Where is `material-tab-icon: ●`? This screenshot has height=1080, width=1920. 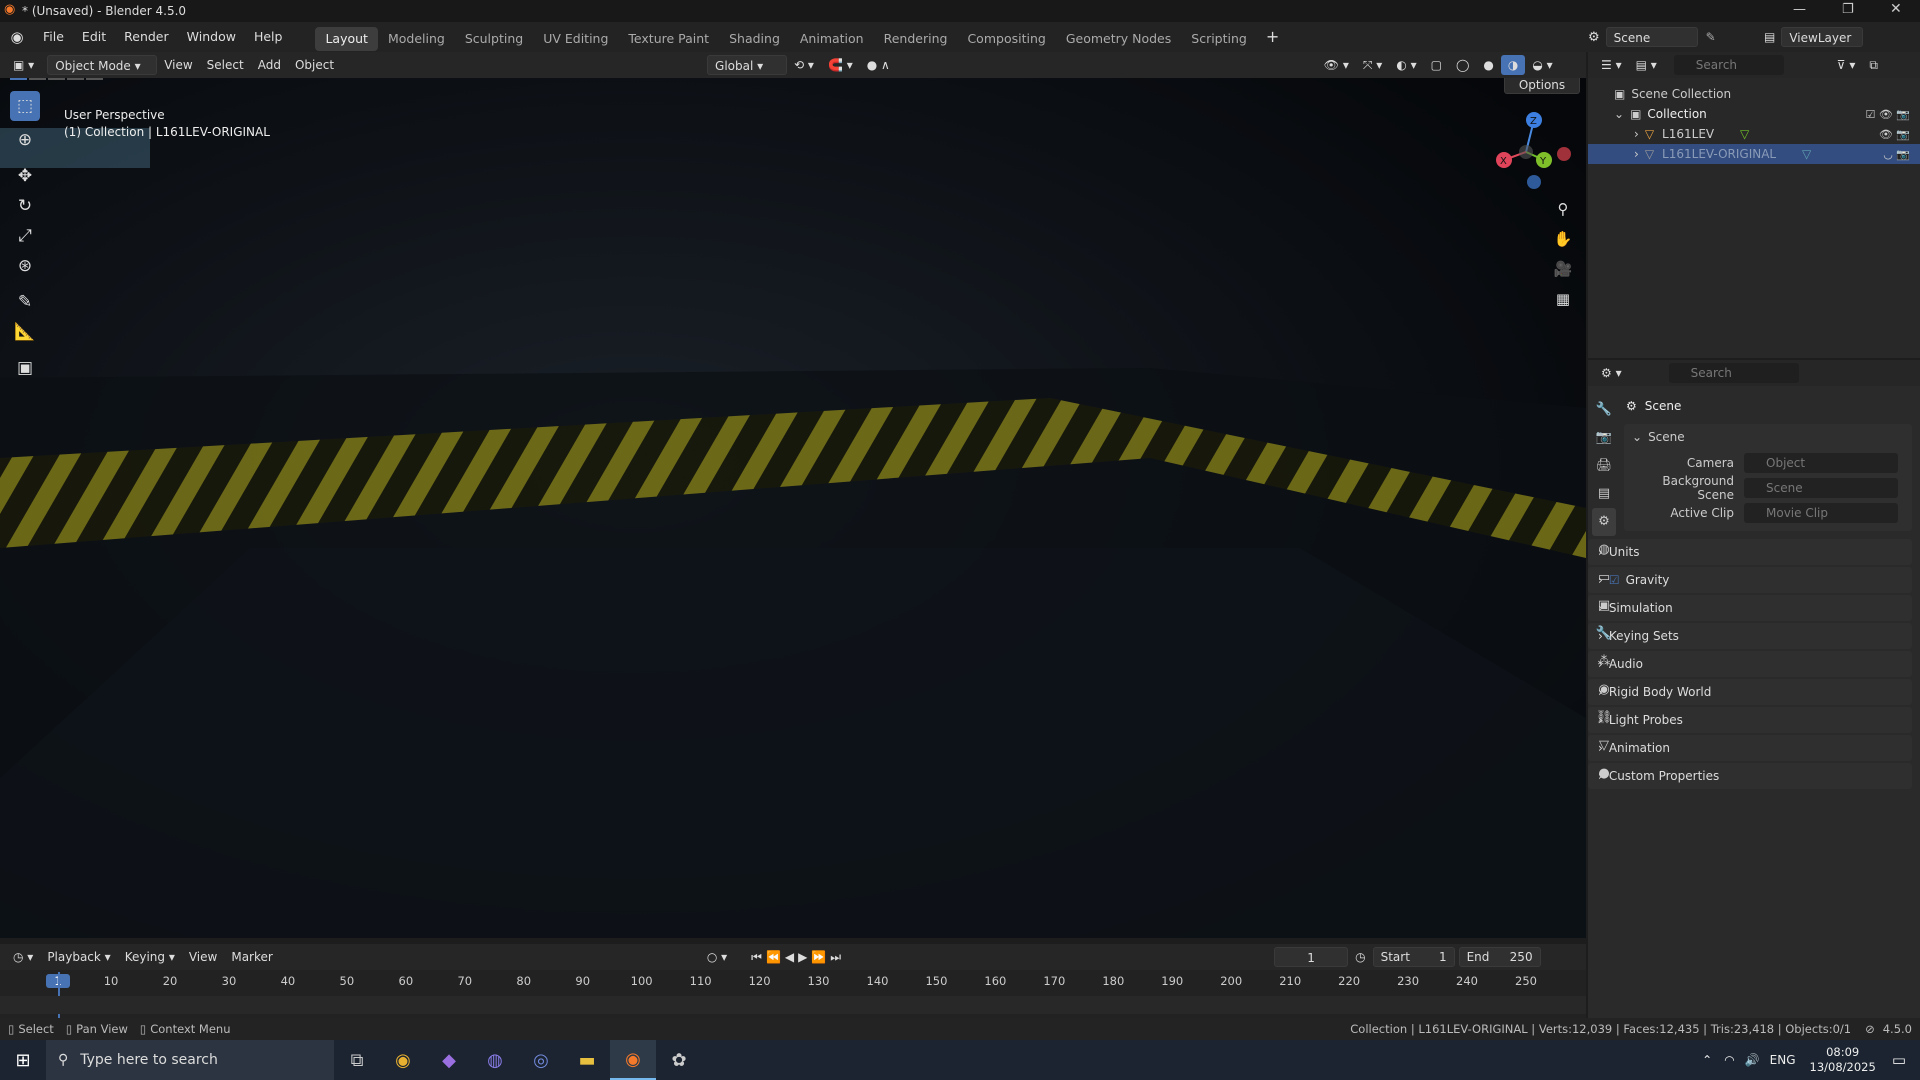
material-tab-icon: ● is located at coordinates (1604, 774).